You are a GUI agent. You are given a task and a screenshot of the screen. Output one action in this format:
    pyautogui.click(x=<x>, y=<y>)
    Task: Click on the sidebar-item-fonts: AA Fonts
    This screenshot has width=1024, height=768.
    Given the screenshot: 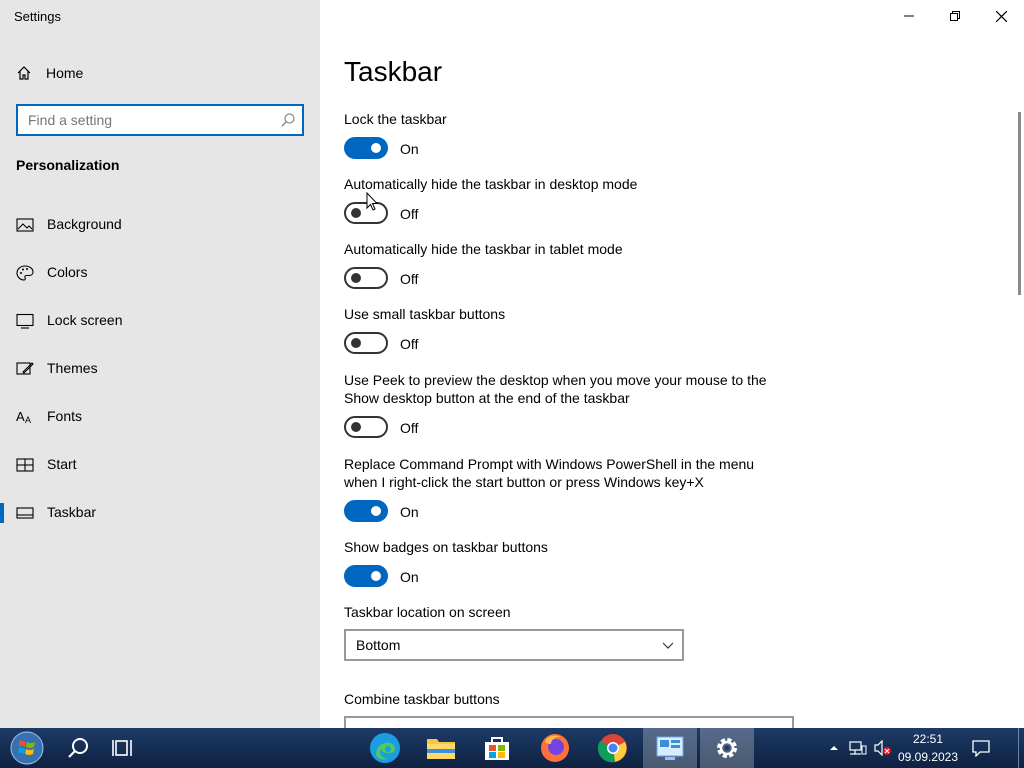 What is the action you would take?
    pyautogui.click(x=160, y=417)
    